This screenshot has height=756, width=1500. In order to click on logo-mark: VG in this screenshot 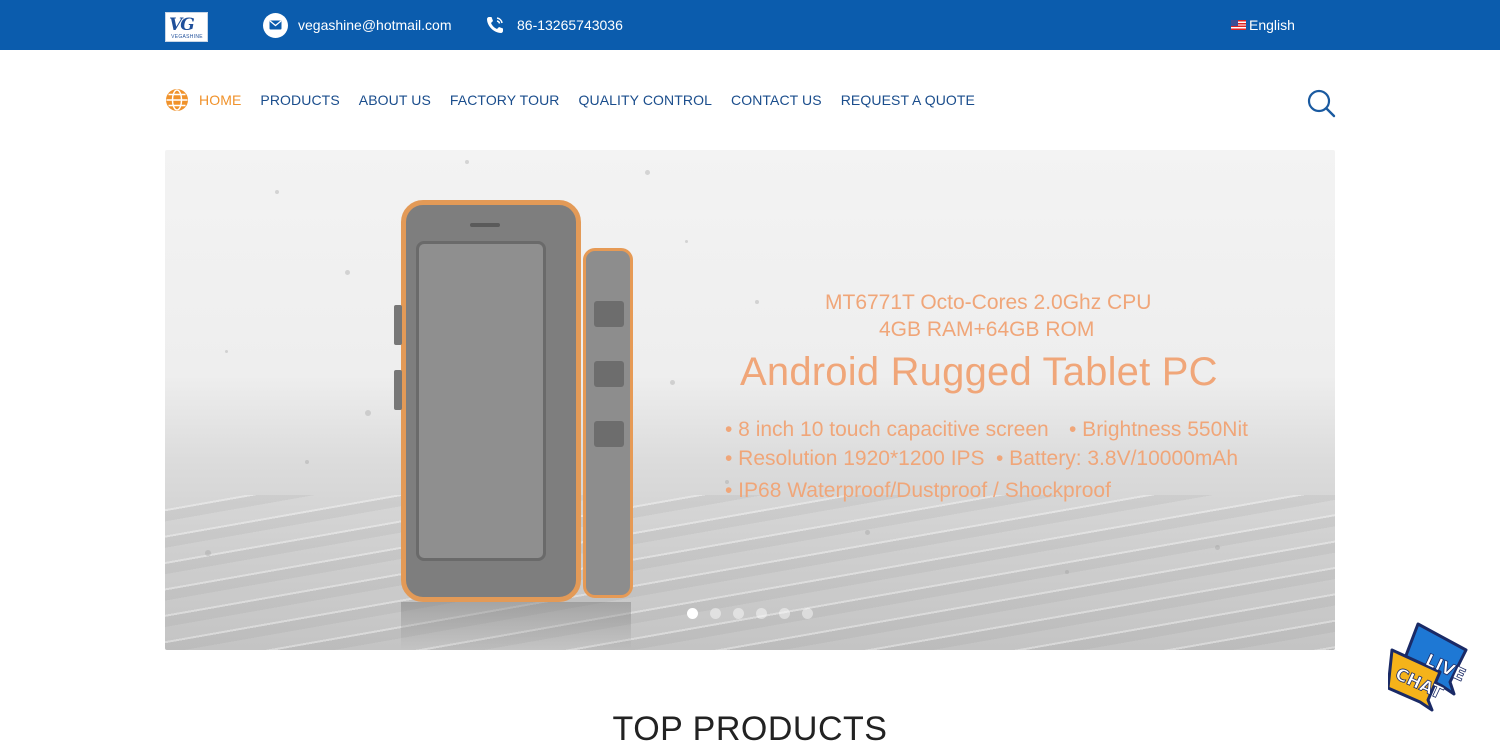, I will do `click(182, 25)`.